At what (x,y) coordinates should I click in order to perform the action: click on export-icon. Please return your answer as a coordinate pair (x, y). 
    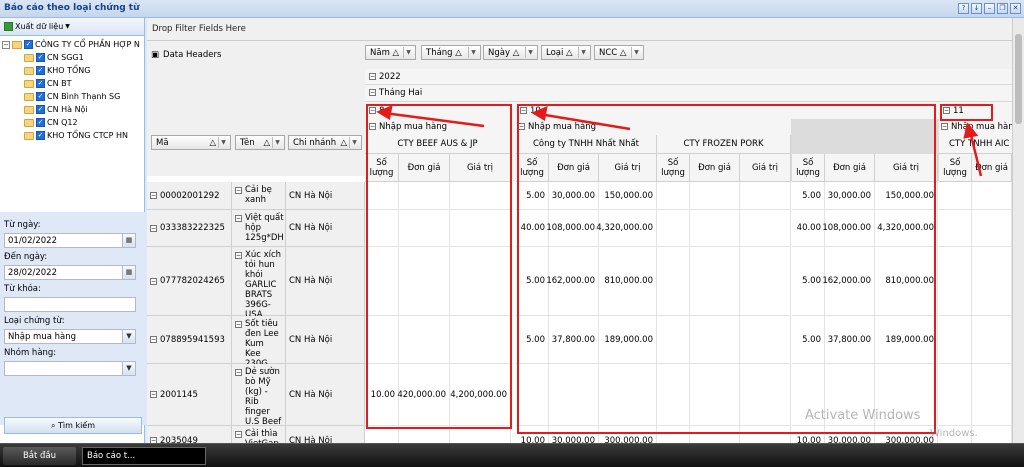
    Looking at the image, I should click on (8, 26).